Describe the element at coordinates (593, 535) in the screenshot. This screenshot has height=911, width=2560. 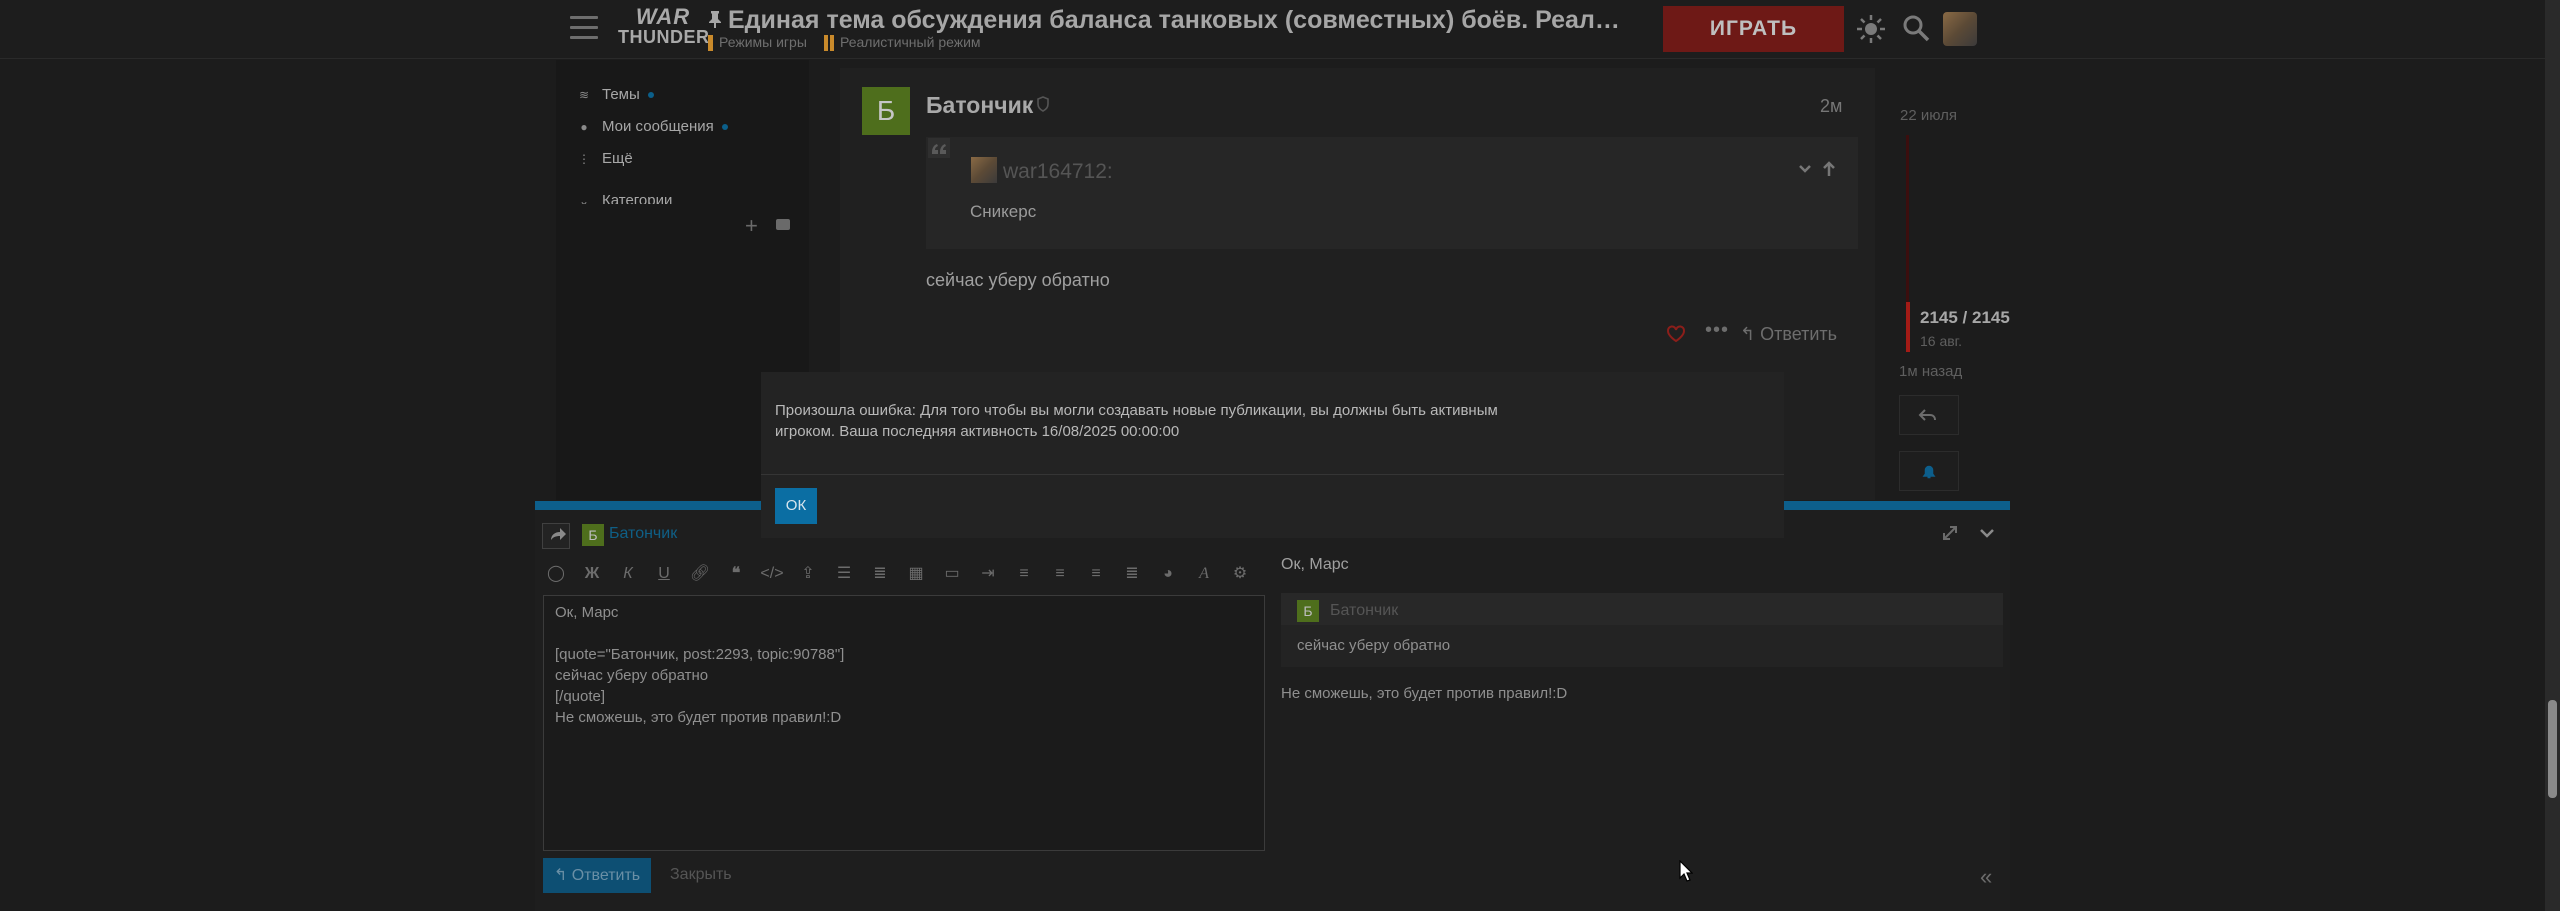
I see `reply-to-avatar: Б` at that location.